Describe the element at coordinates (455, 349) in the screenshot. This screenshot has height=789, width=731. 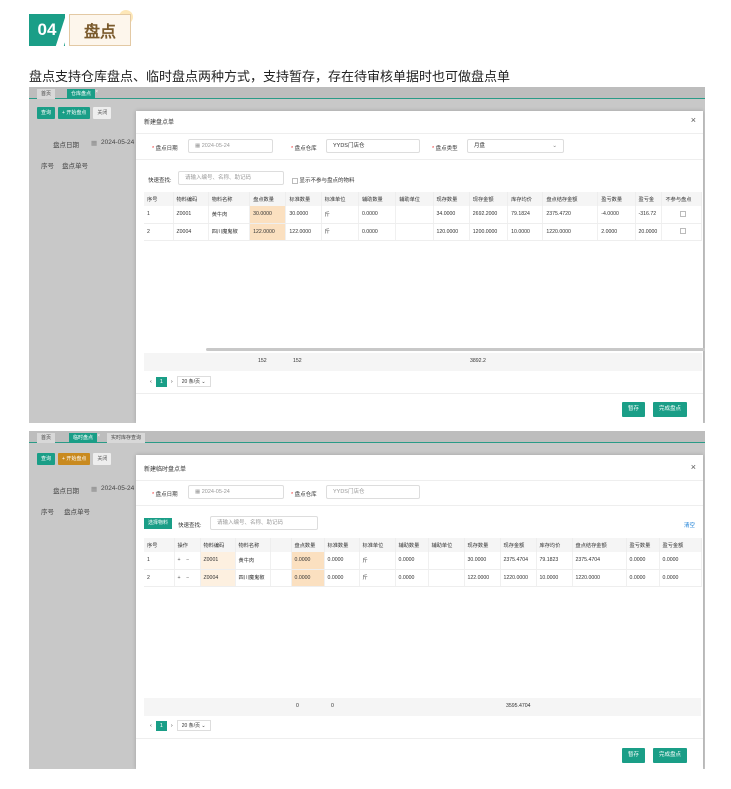
I see `horizontal-scrollbar` at that location.